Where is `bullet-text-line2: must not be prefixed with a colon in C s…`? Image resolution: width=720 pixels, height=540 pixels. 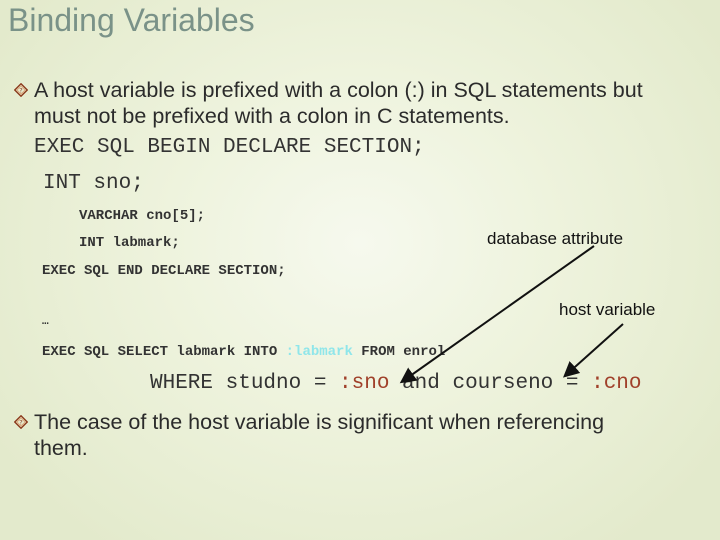
bullet-text-line2: must not be prefixed with a colon in C s… is located at coordinates (272, 116).